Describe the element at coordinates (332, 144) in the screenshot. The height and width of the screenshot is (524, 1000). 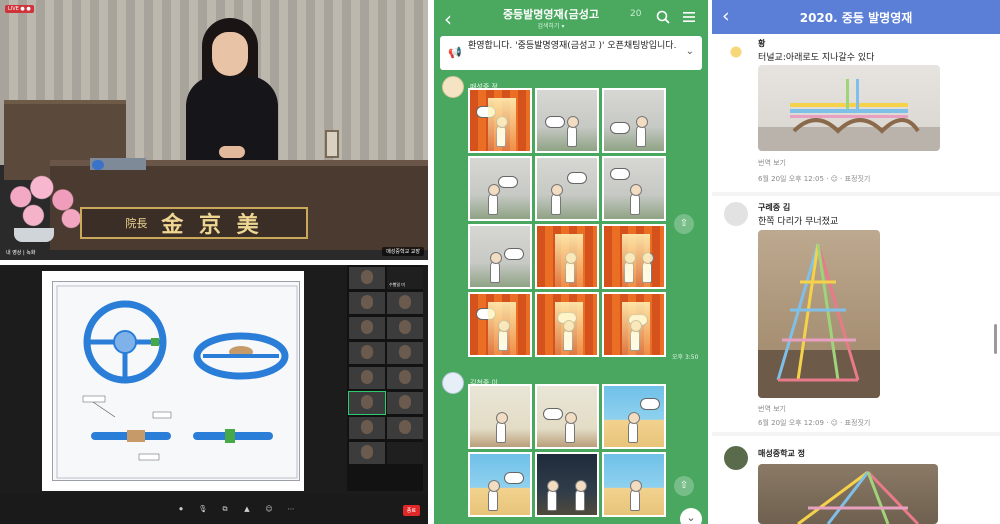
I see `wall-frame` at that location.